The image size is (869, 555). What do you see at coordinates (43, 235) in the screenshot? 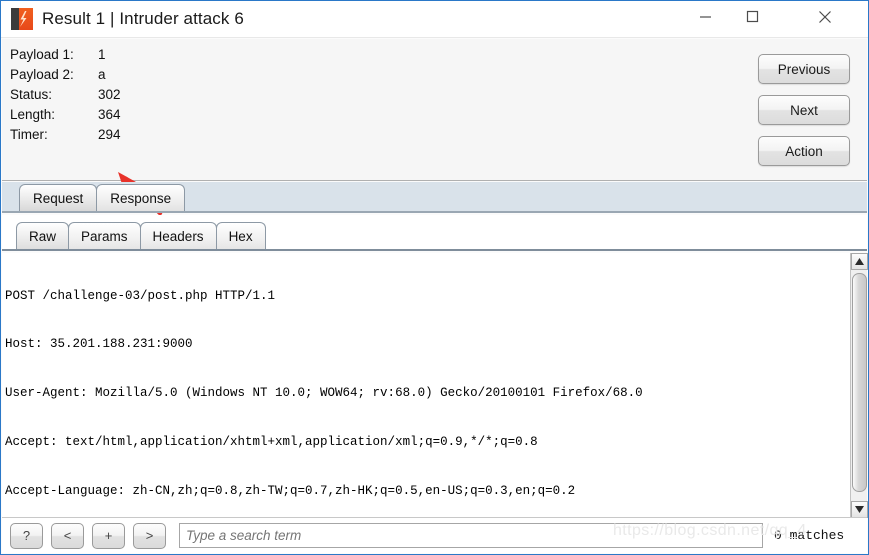
I see `tab-raw: Raw` at bounding box center [43, 235].